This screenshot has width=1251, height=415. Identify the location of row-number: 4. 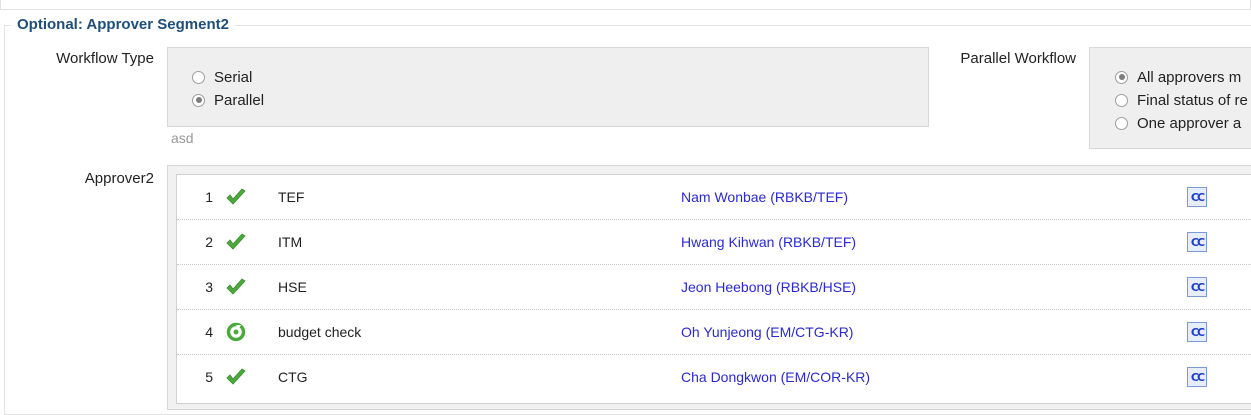
(209, 332).